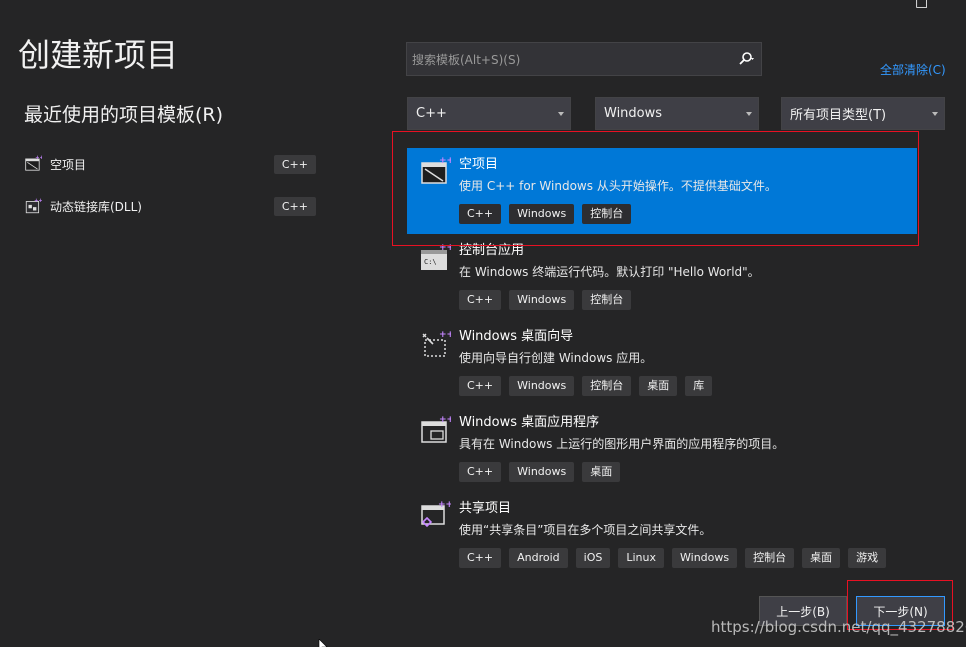 This screenshot has width=966, height=647. Describe the element at coordinates (877, 3) in the screenshot. I see `minimize-button: —` at that location.